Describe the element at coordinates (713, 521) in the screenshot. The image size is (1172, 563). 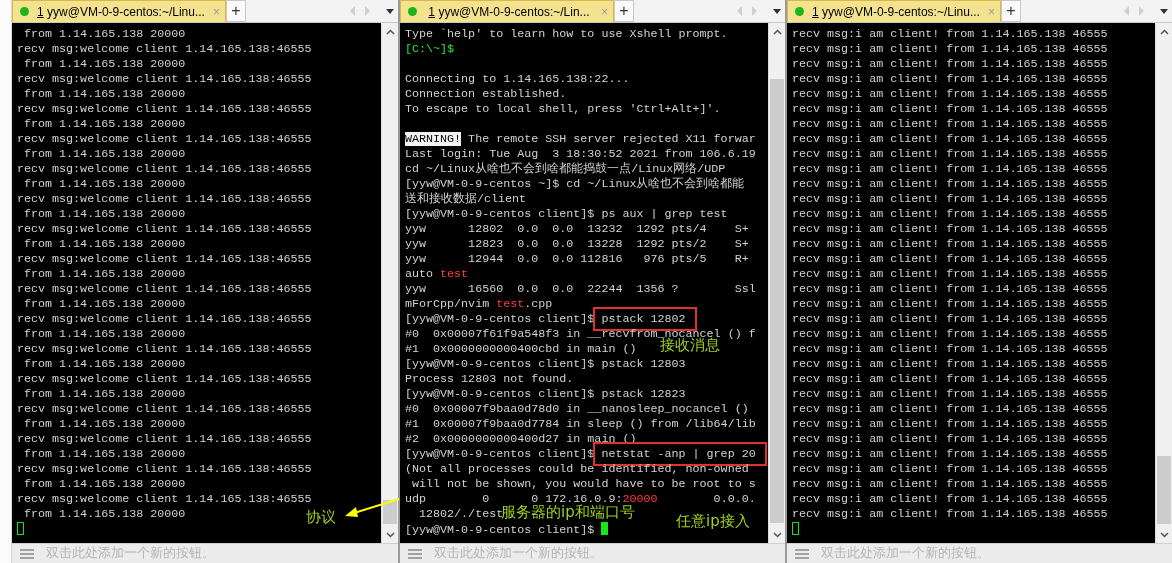
I see `annotation-label: 任意ip接入` at that location.